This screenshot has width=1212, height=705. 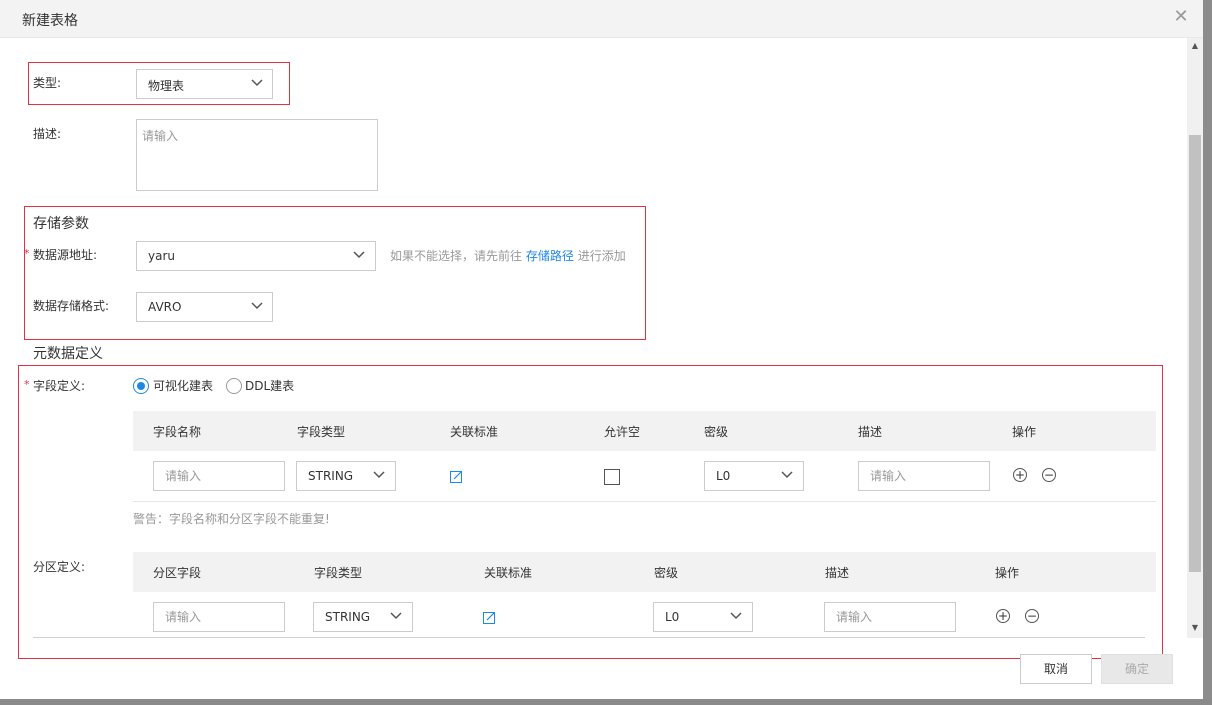 What do you see at coordinates (589, 637) in the screenshot?
I see `content-bottom-divider` at bounding box center [589, 637].